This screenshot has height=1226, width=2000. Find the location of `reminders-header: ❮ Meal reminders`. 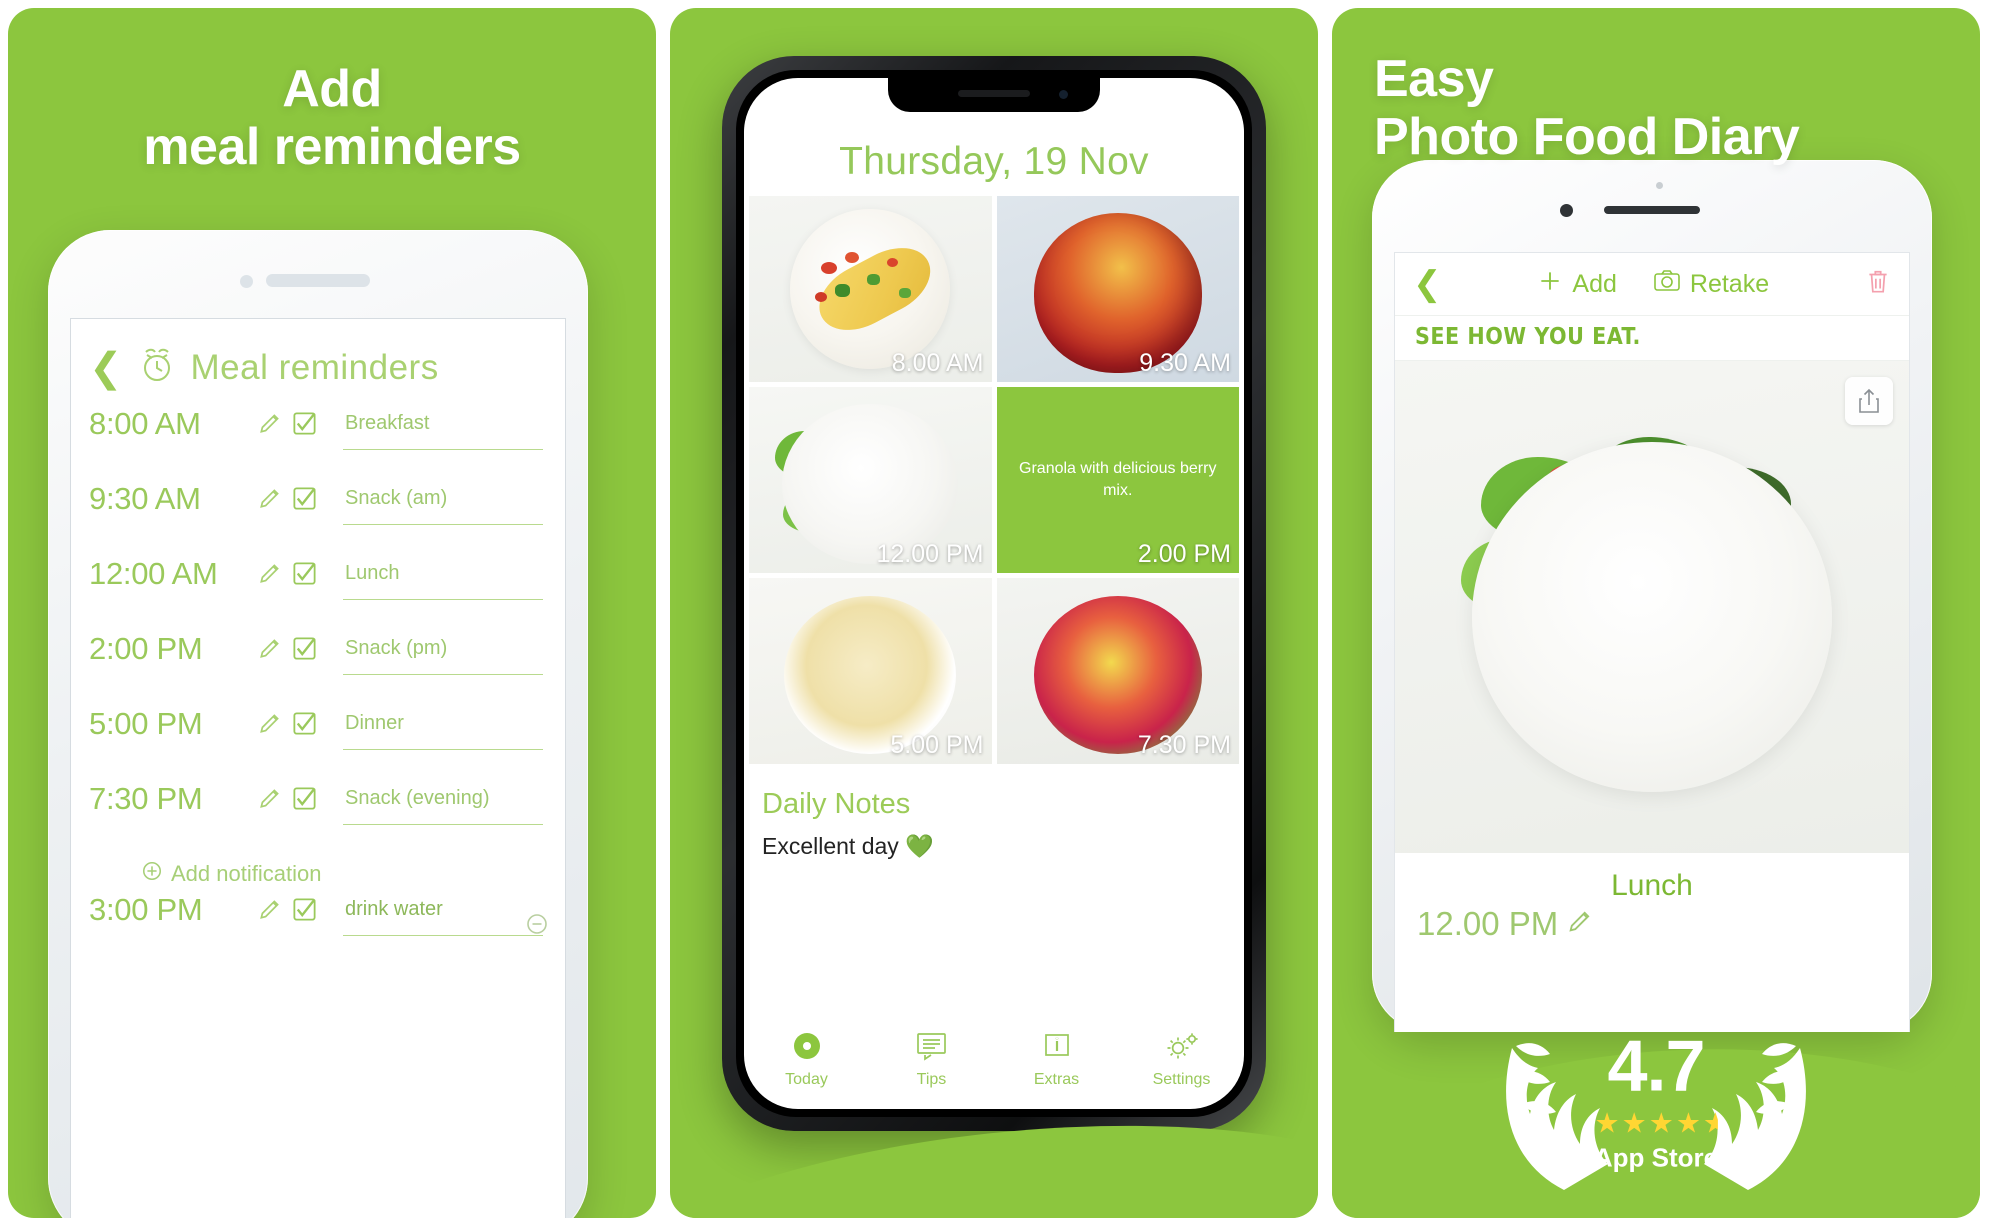

reminders-header: ❮ Meal reminders is located at coordinates (318, 359).